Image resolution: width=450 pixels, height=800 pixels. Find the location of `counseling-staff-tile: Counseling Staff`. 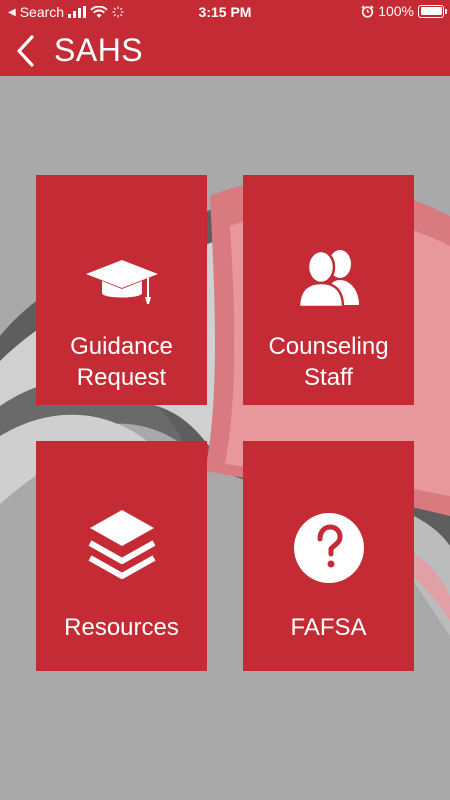

counseling-staff-tile: Counseling Staff is located at coordinates (328, 290).